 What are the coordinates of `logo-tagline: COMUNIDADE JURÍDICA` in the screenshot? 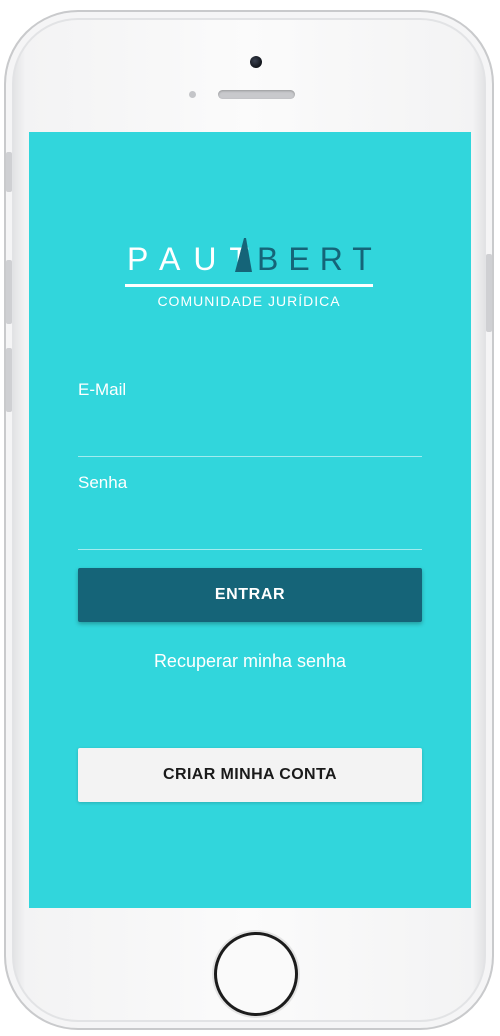 It's located at (248, 301).